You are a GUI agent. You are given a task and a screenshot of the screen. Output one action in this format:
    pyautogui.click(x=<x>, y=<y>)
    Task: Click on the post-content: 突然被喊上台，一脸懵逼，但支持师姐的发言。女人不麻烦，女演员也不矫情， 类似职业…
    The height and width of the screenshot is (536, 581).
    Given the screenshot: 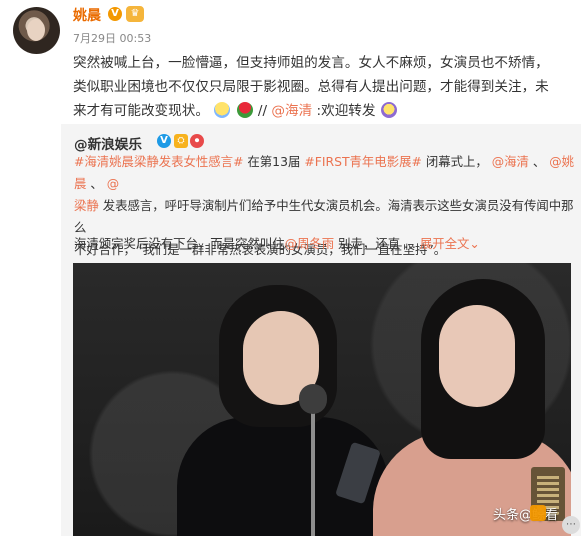 What is the action you would take?
    pyautogui.click(x=323, y=87)
    